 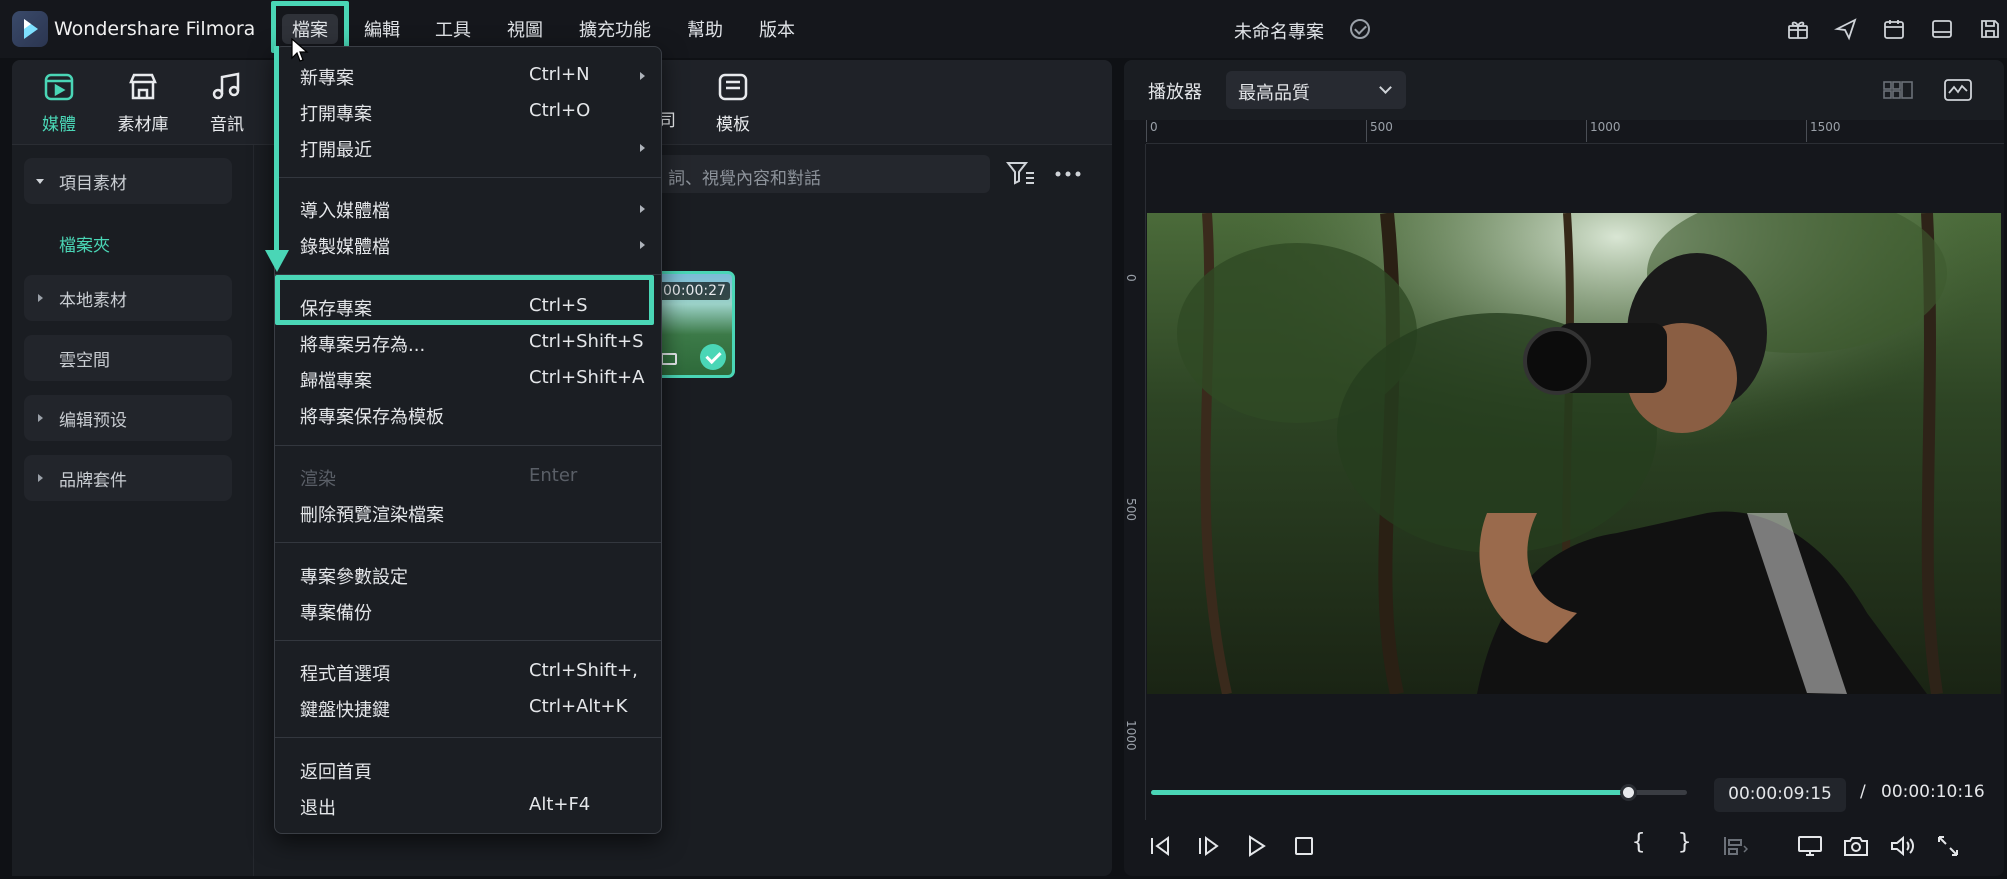 What do you see at coordinates (1798, 29) in the screenshot?
I see `gift-icon` at bounding box center [1798, 29].